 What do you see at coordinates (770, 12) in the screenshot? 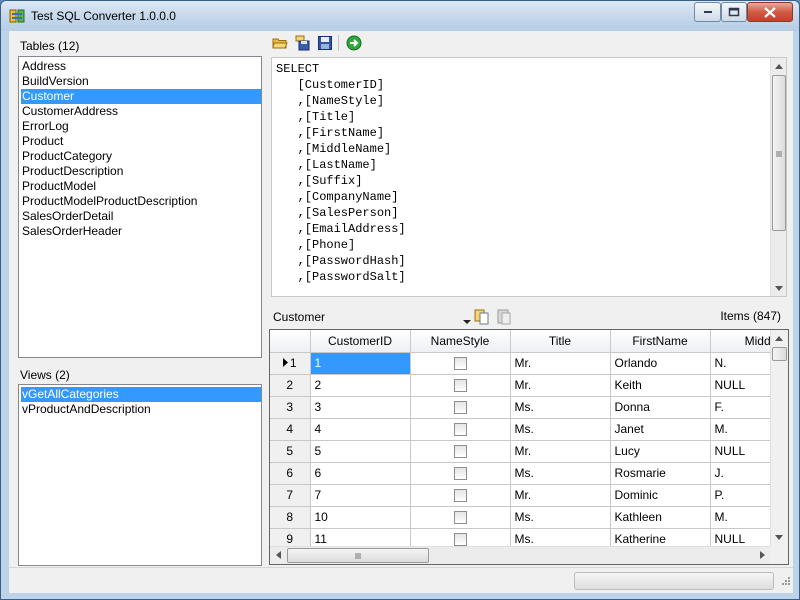
I see `close-button` at bounding box center [770, 12].